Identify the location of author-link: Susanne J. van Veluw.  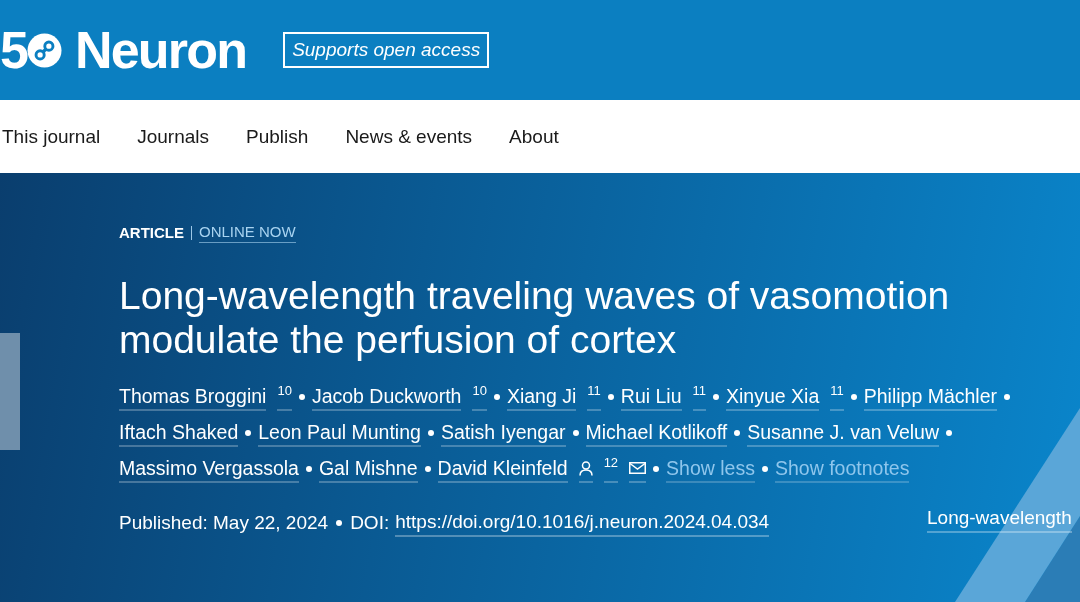
(843, 433).